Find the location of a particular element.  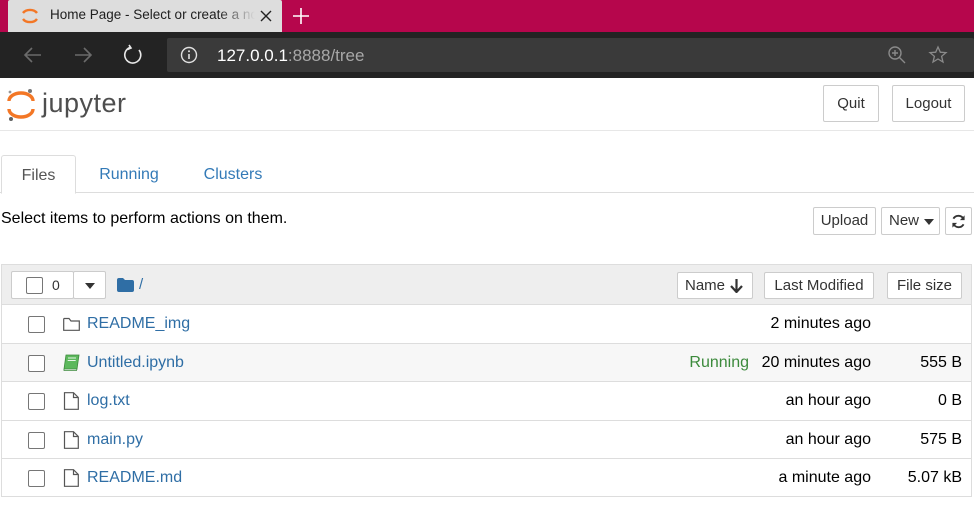

item-modified: a minute ago is located at coordinates (824, 477).